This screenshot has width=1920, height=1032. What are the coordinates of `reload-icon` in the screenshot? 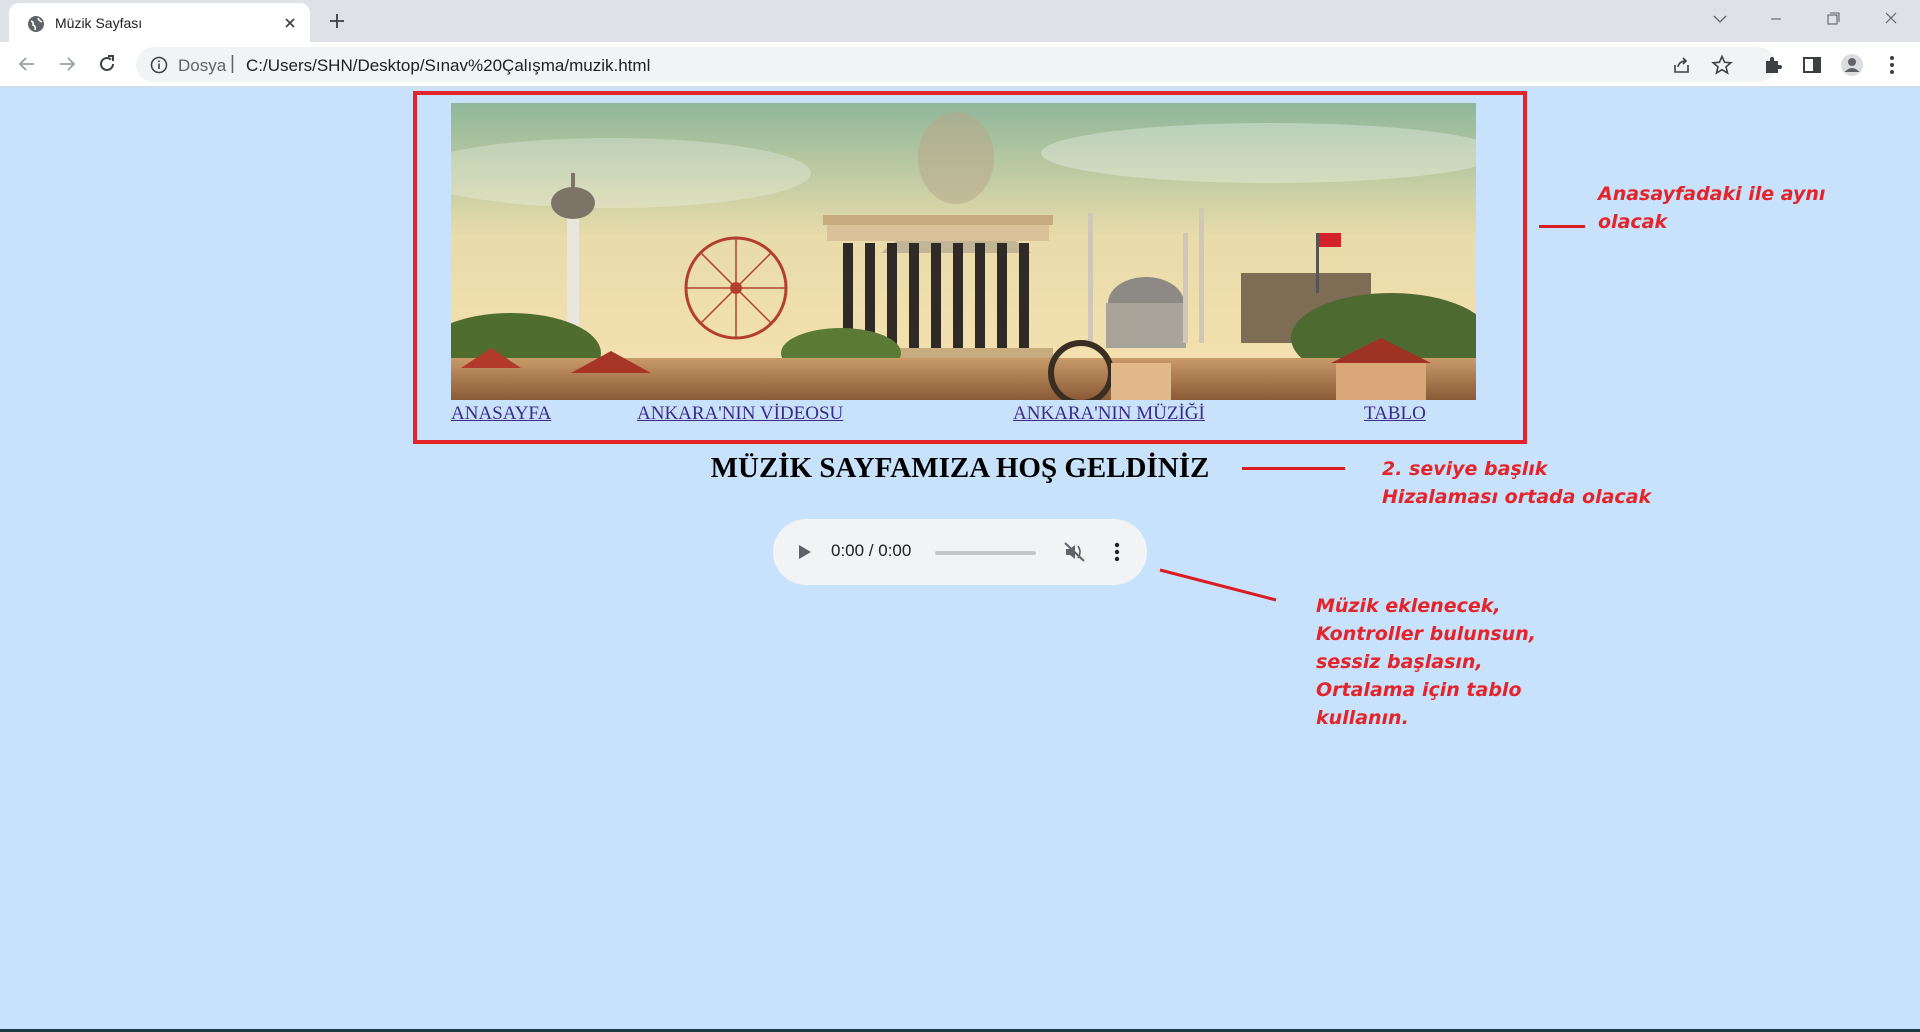 It's located at (107, 64).